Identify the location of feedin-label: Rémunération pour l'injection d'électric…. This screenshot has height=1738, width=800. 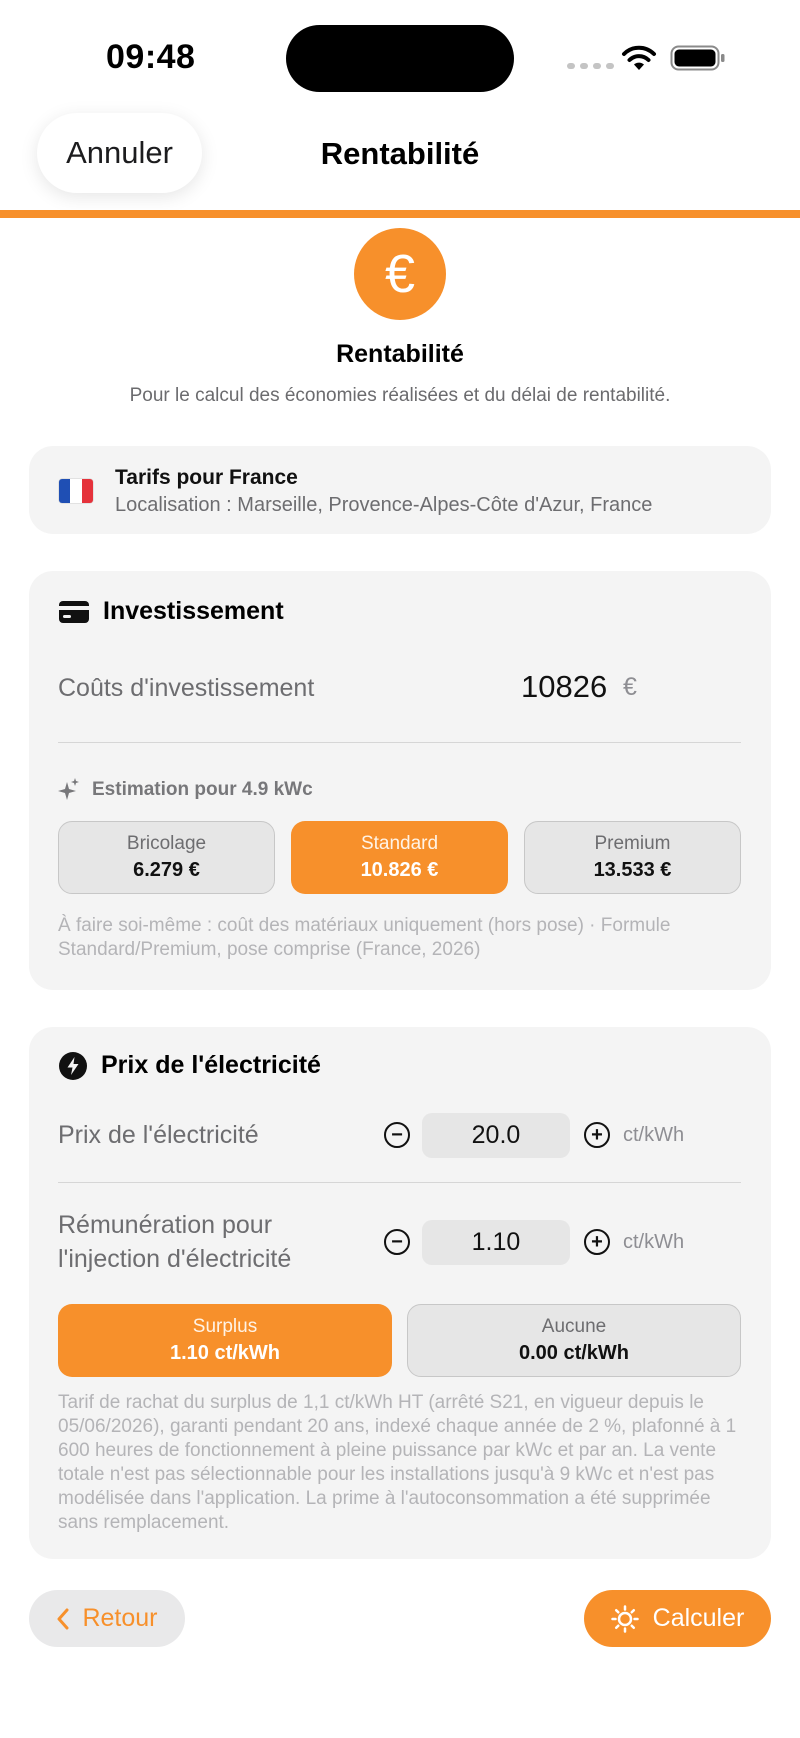
(175, 1242).